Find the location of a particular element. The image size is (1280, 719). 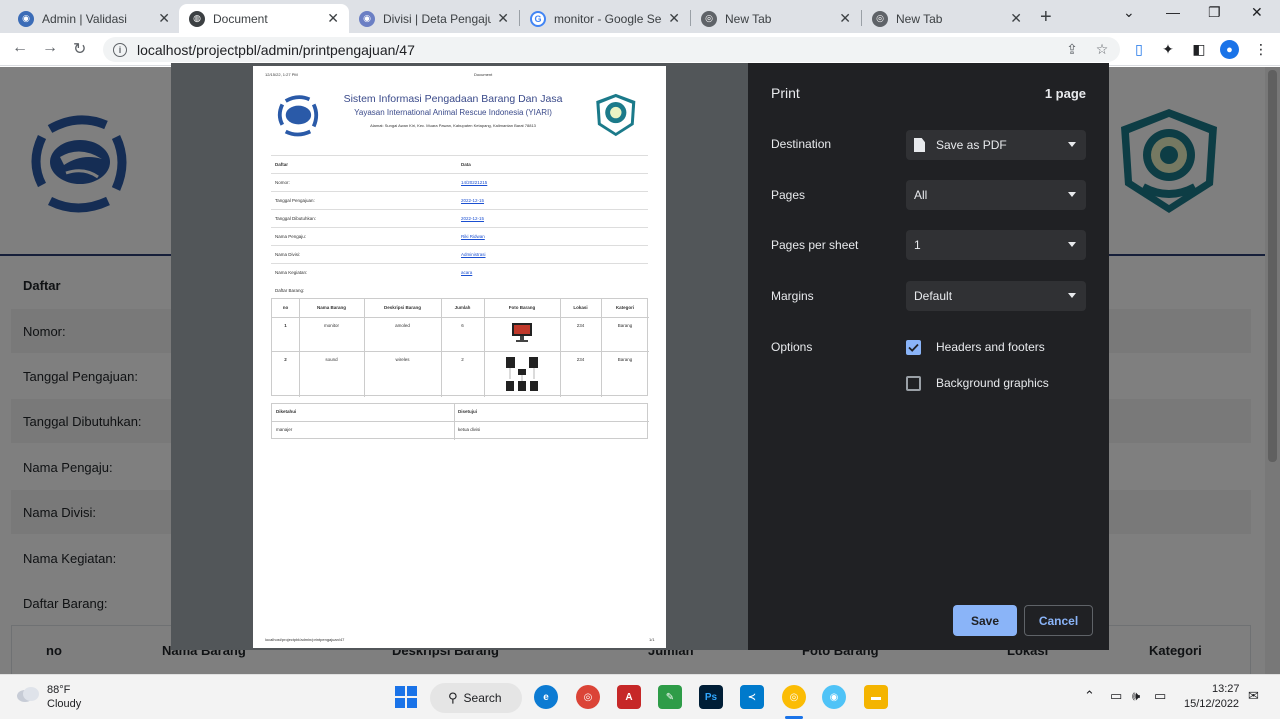

item-jumlah: 2 is located at coordinates (462, 359).